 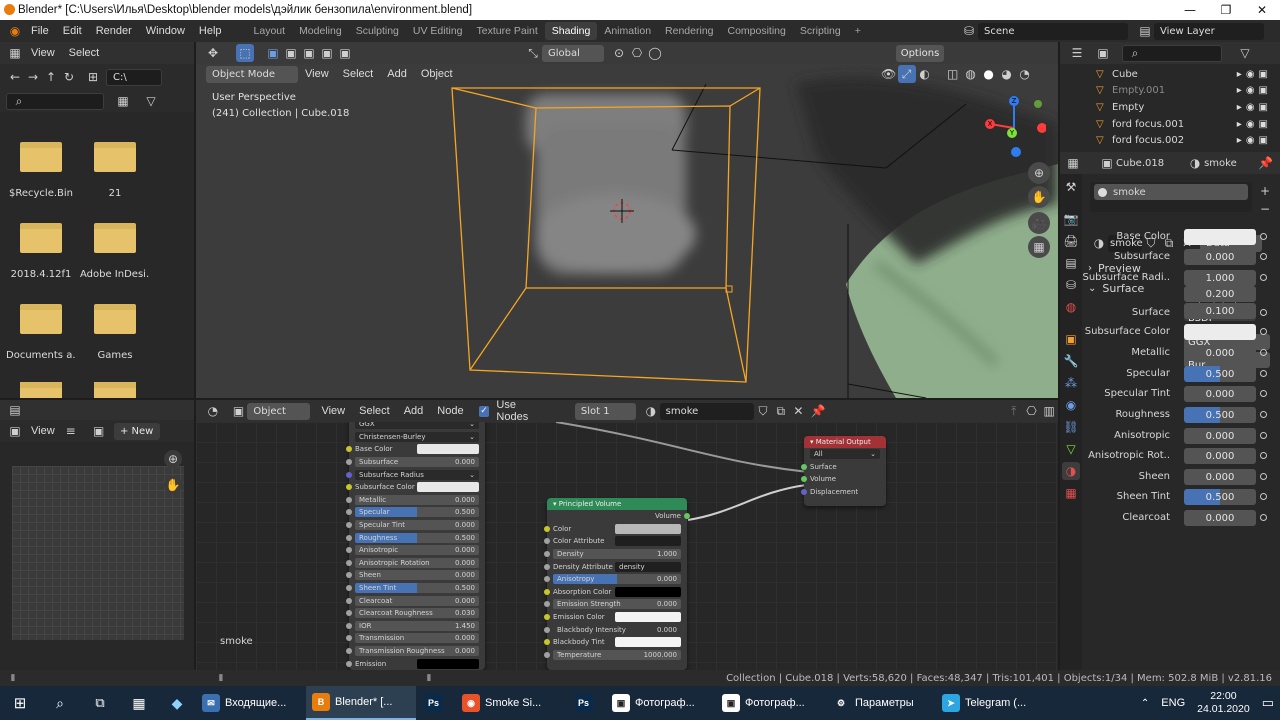 I want to click on tab-modeling: Modeling, so click(x=320, y=31).